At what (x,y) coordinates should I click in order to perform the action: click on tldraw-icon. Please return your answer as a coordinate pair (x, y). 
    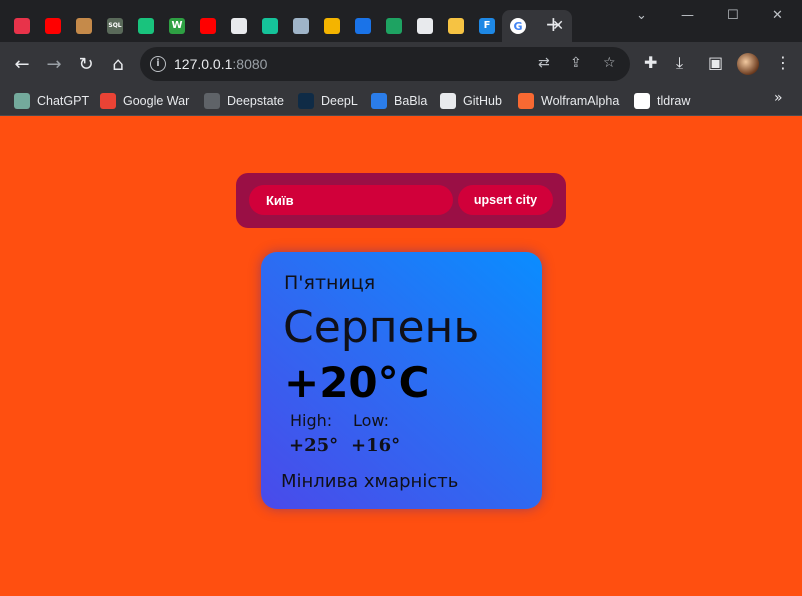
    Looking at the image, I should click on (642, 101).